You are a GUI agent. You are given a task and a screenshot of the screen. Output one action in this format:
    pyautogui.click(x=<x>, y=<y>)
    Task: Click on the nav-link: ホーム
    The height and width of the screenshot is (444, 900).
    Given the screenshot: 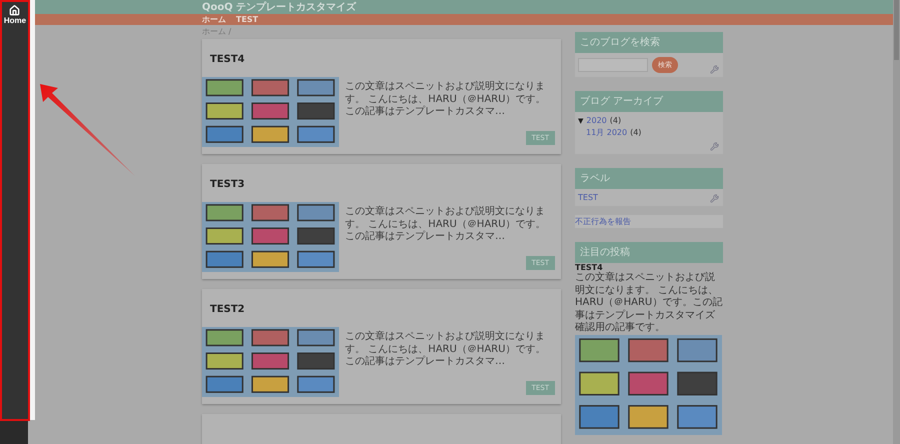 What is the action you would take?
    pyautogui.click(x=214, y=19)
    